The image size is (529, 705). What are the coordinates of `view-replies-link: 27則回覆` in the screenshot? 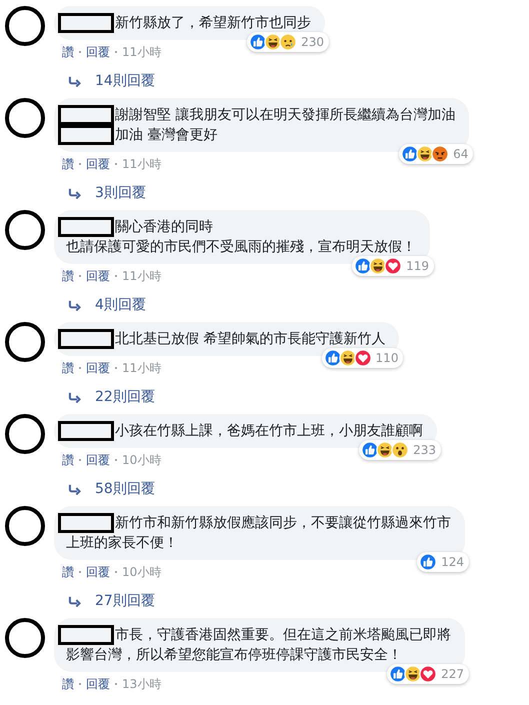 It's located at (125, 601).